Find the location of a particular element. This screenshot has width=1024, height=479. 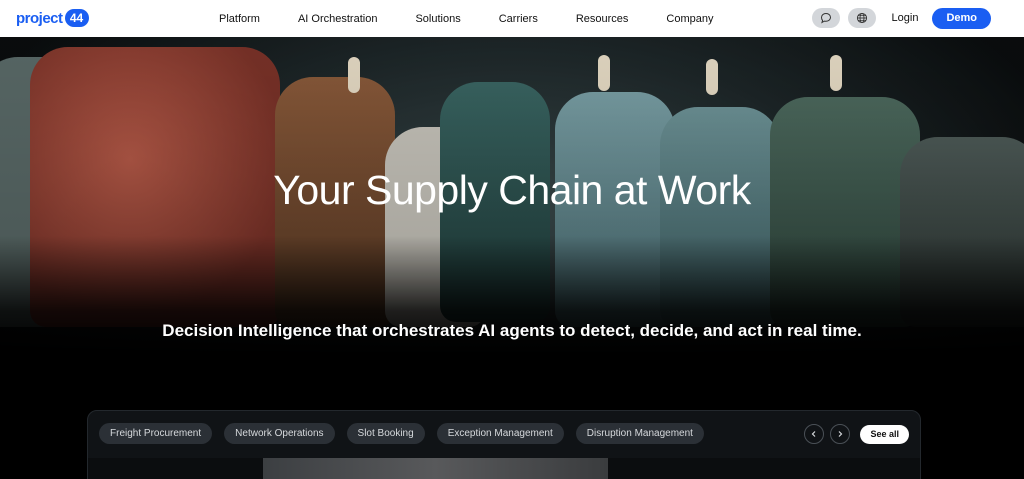

menu-item-company: Company is located at coordinates (689, 19).